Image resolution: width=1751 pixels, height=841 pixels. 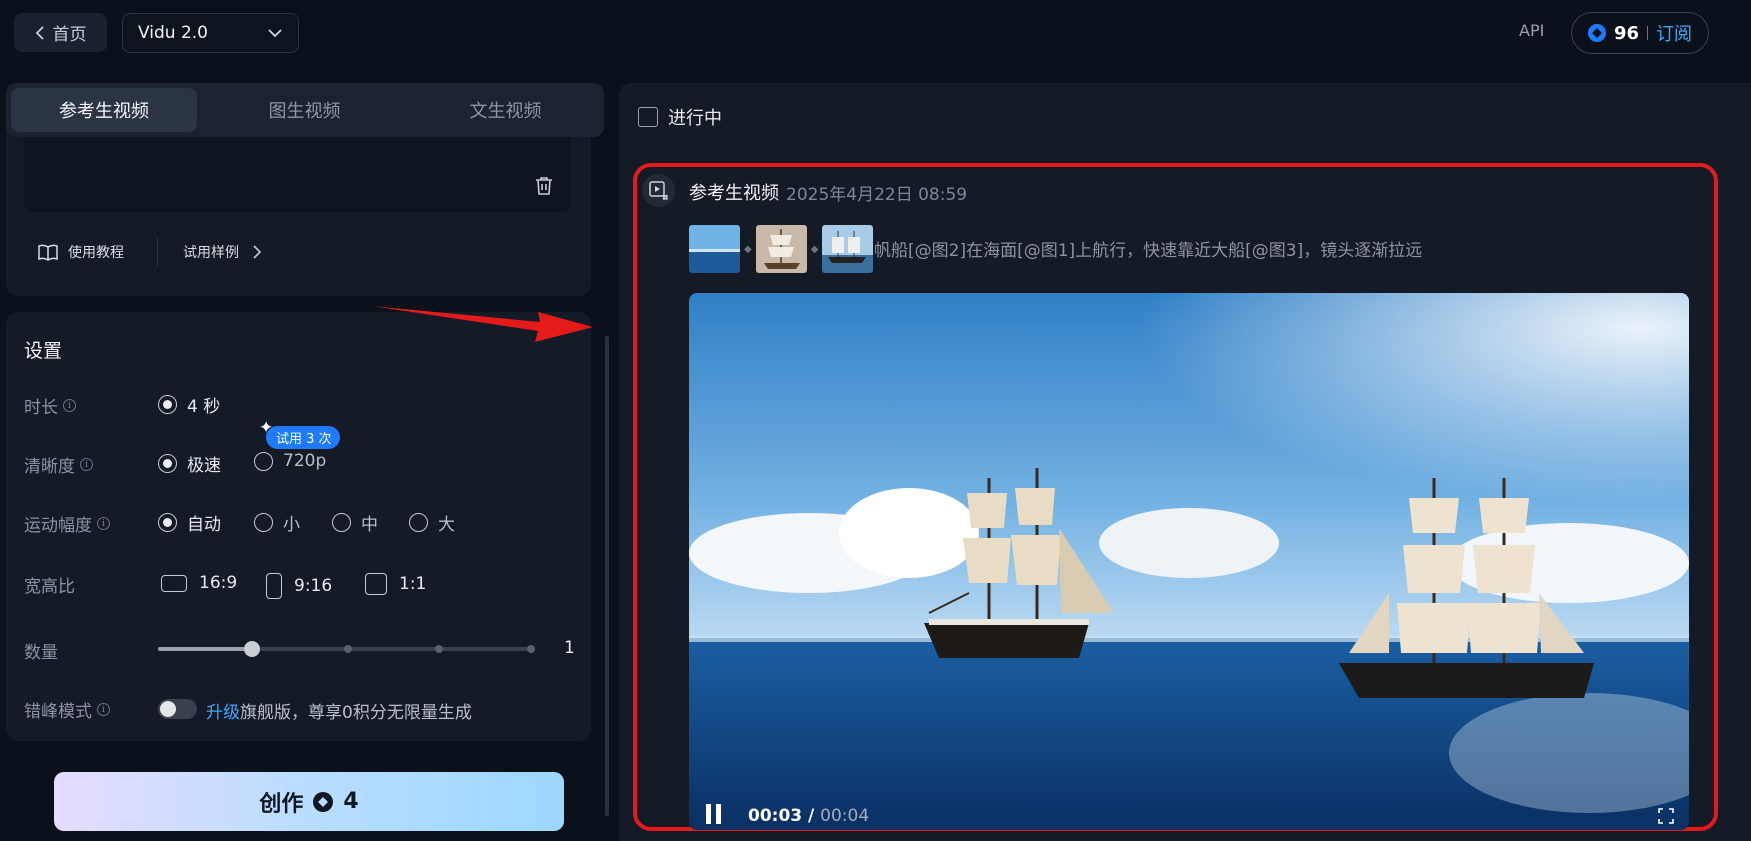 What do you see at coordinates (351, 801) in the screenshot?
I see `create-cost: 4` at bounding box center [351, 801].